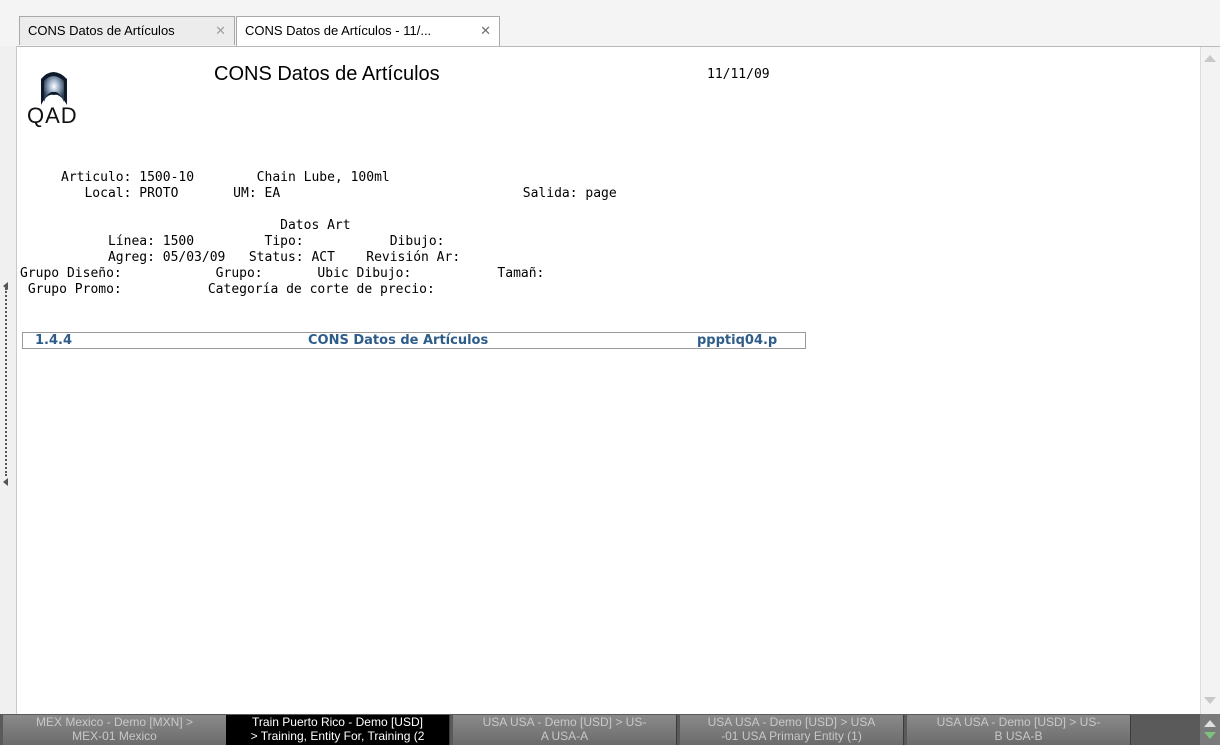  I want to click on scroll-down-button, so click(1210, 701).